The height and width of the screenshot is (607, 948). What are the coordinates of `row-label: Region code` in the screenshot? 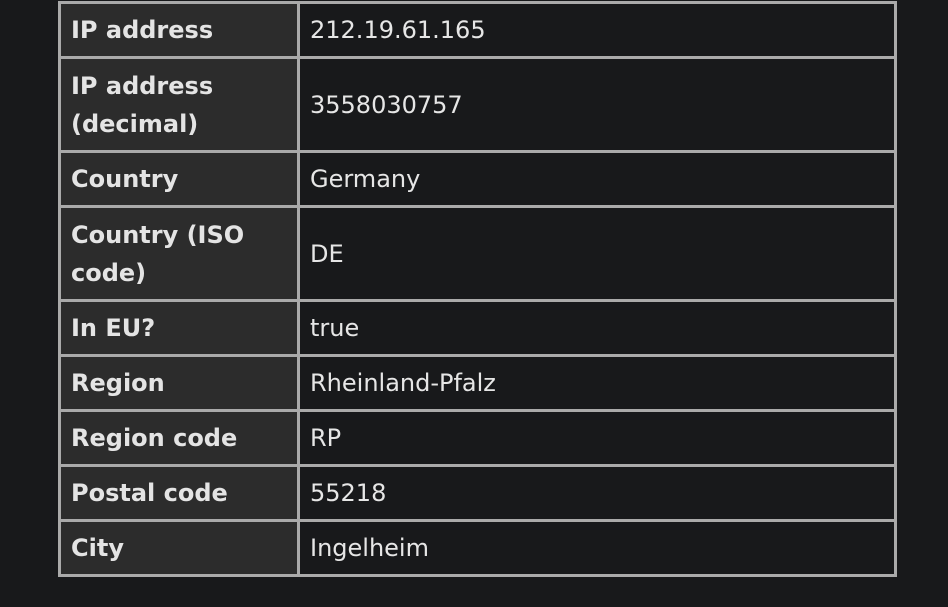 It's located at (179, 438).